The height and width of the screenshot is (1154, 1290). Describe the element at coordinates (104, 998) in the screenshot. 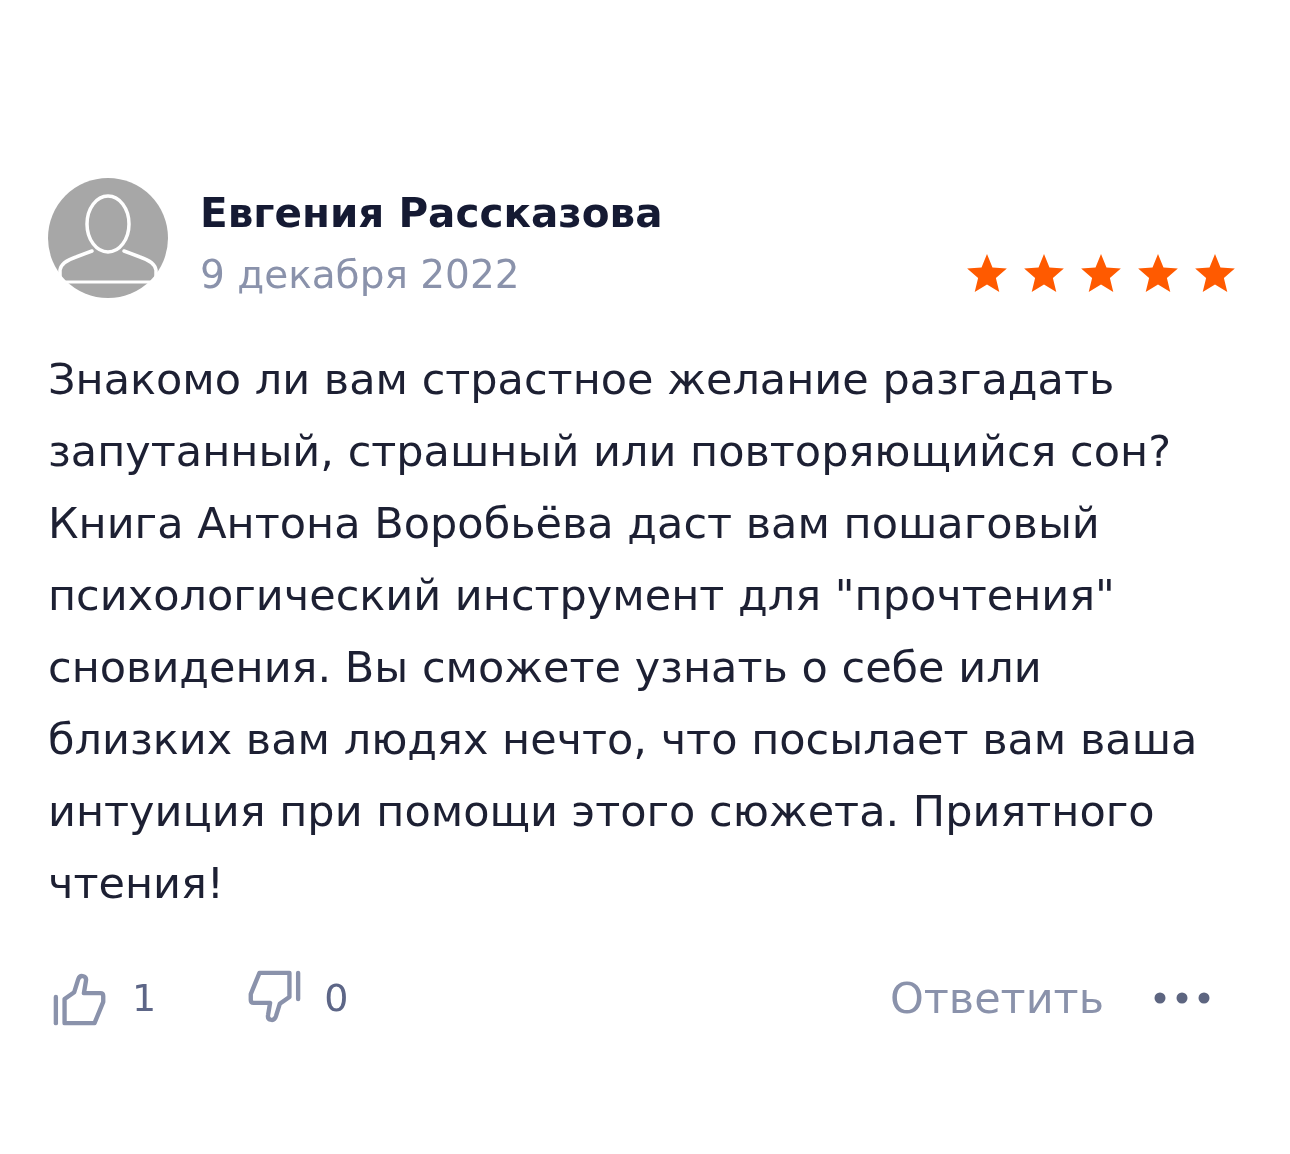

I see `like-button: 1` at that location.